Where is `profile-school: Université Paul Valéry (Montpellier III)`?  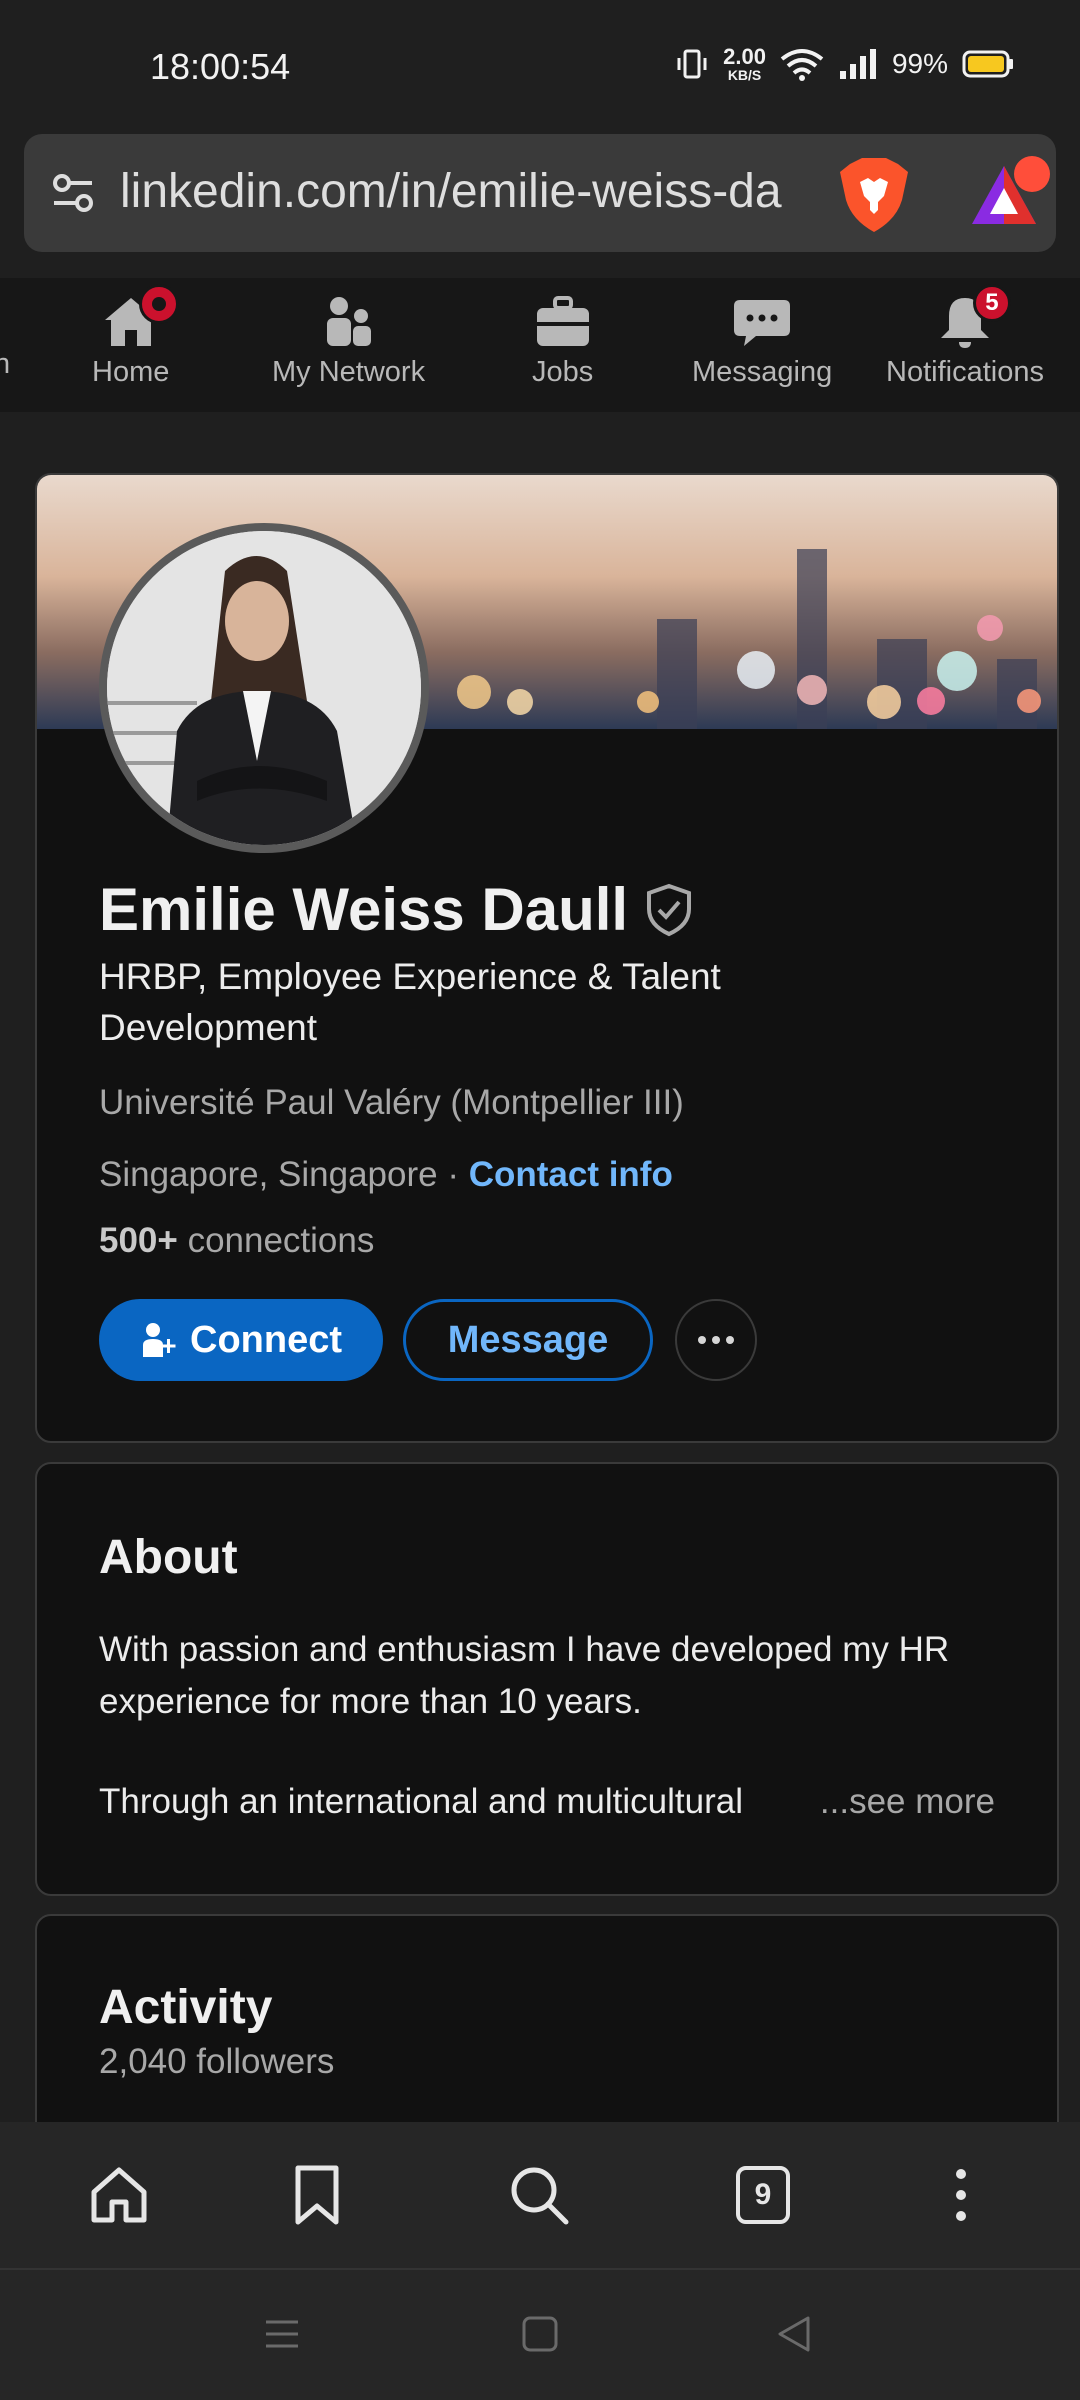 profile-school: Université Paul Valéry (Montpellier III) is located at coordinates (391, 1102).